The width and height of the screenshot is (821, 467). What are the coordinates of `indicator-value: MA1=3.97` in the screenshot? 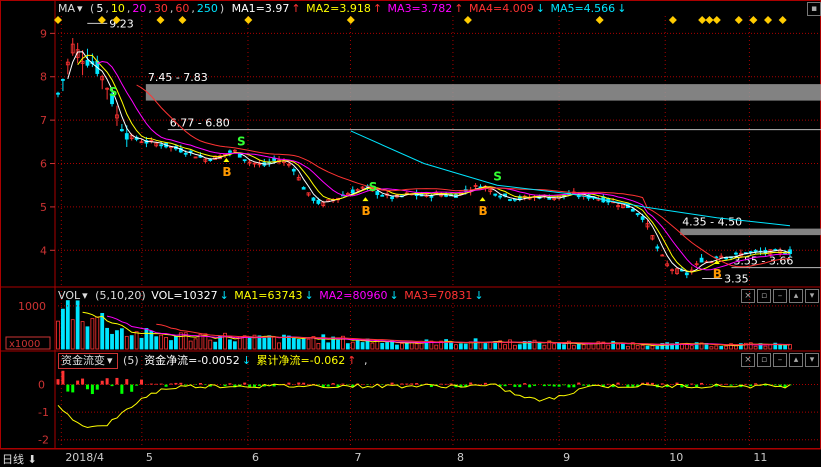 It's located at (260, 8).